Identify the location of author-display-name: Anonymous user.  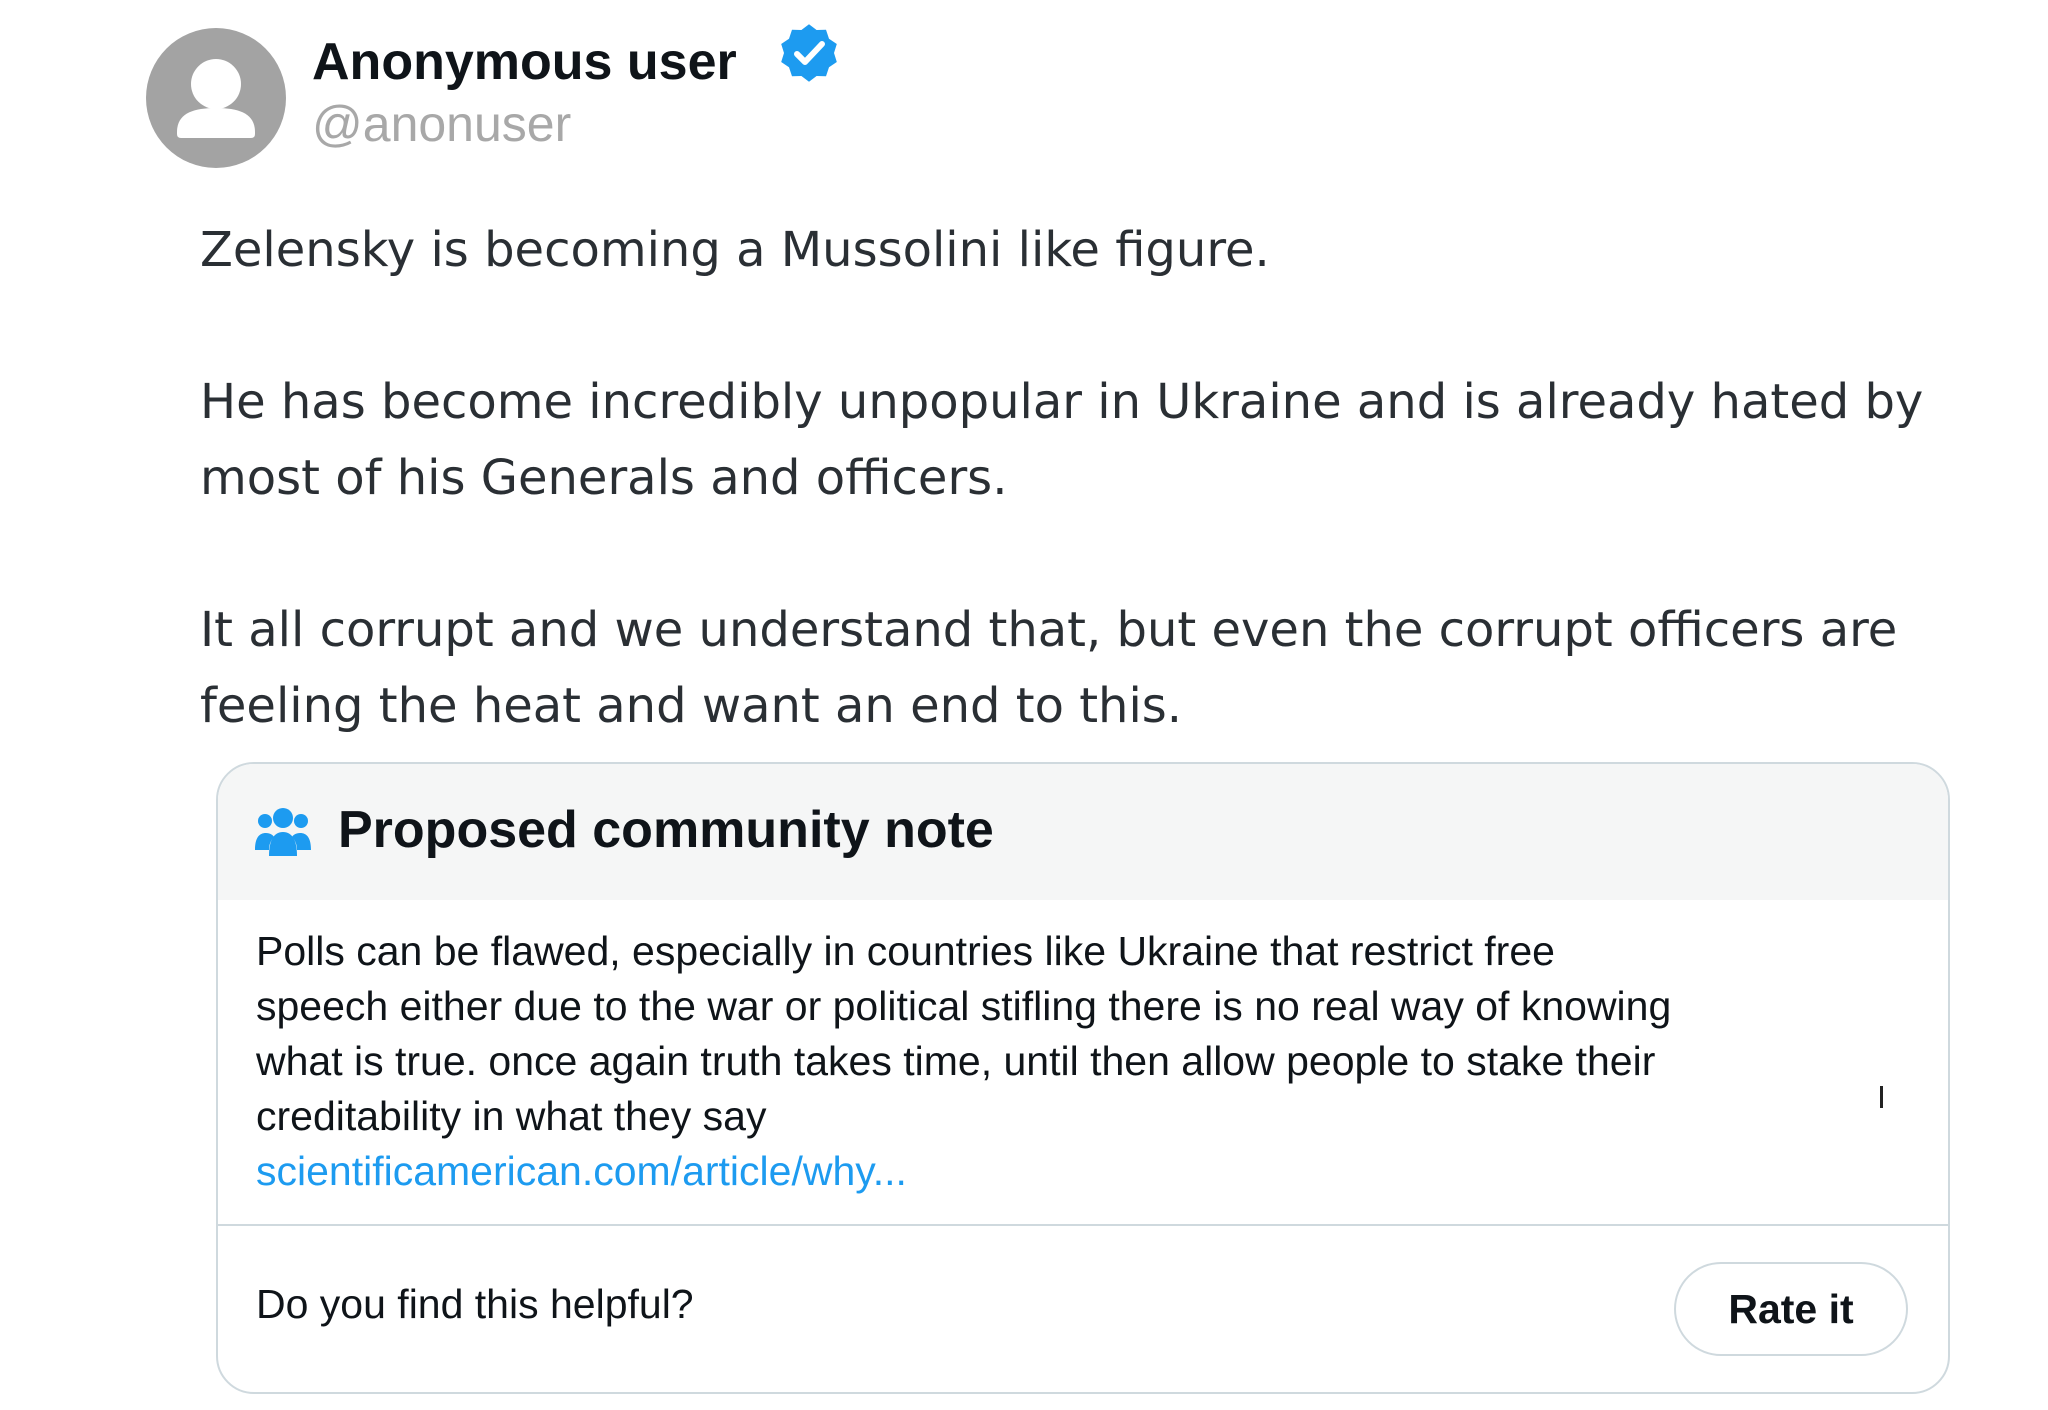
(524, 62).